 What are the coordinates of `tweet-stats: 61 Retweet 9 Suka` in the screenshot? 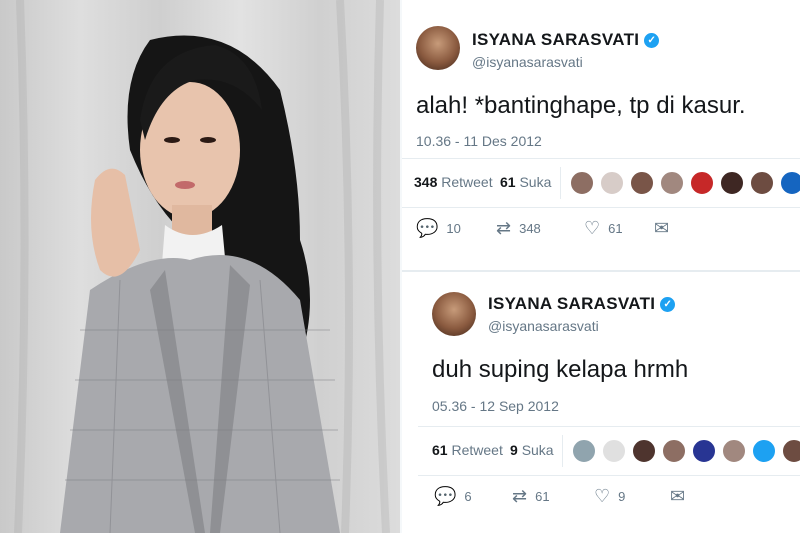 It's located at (609, 451).